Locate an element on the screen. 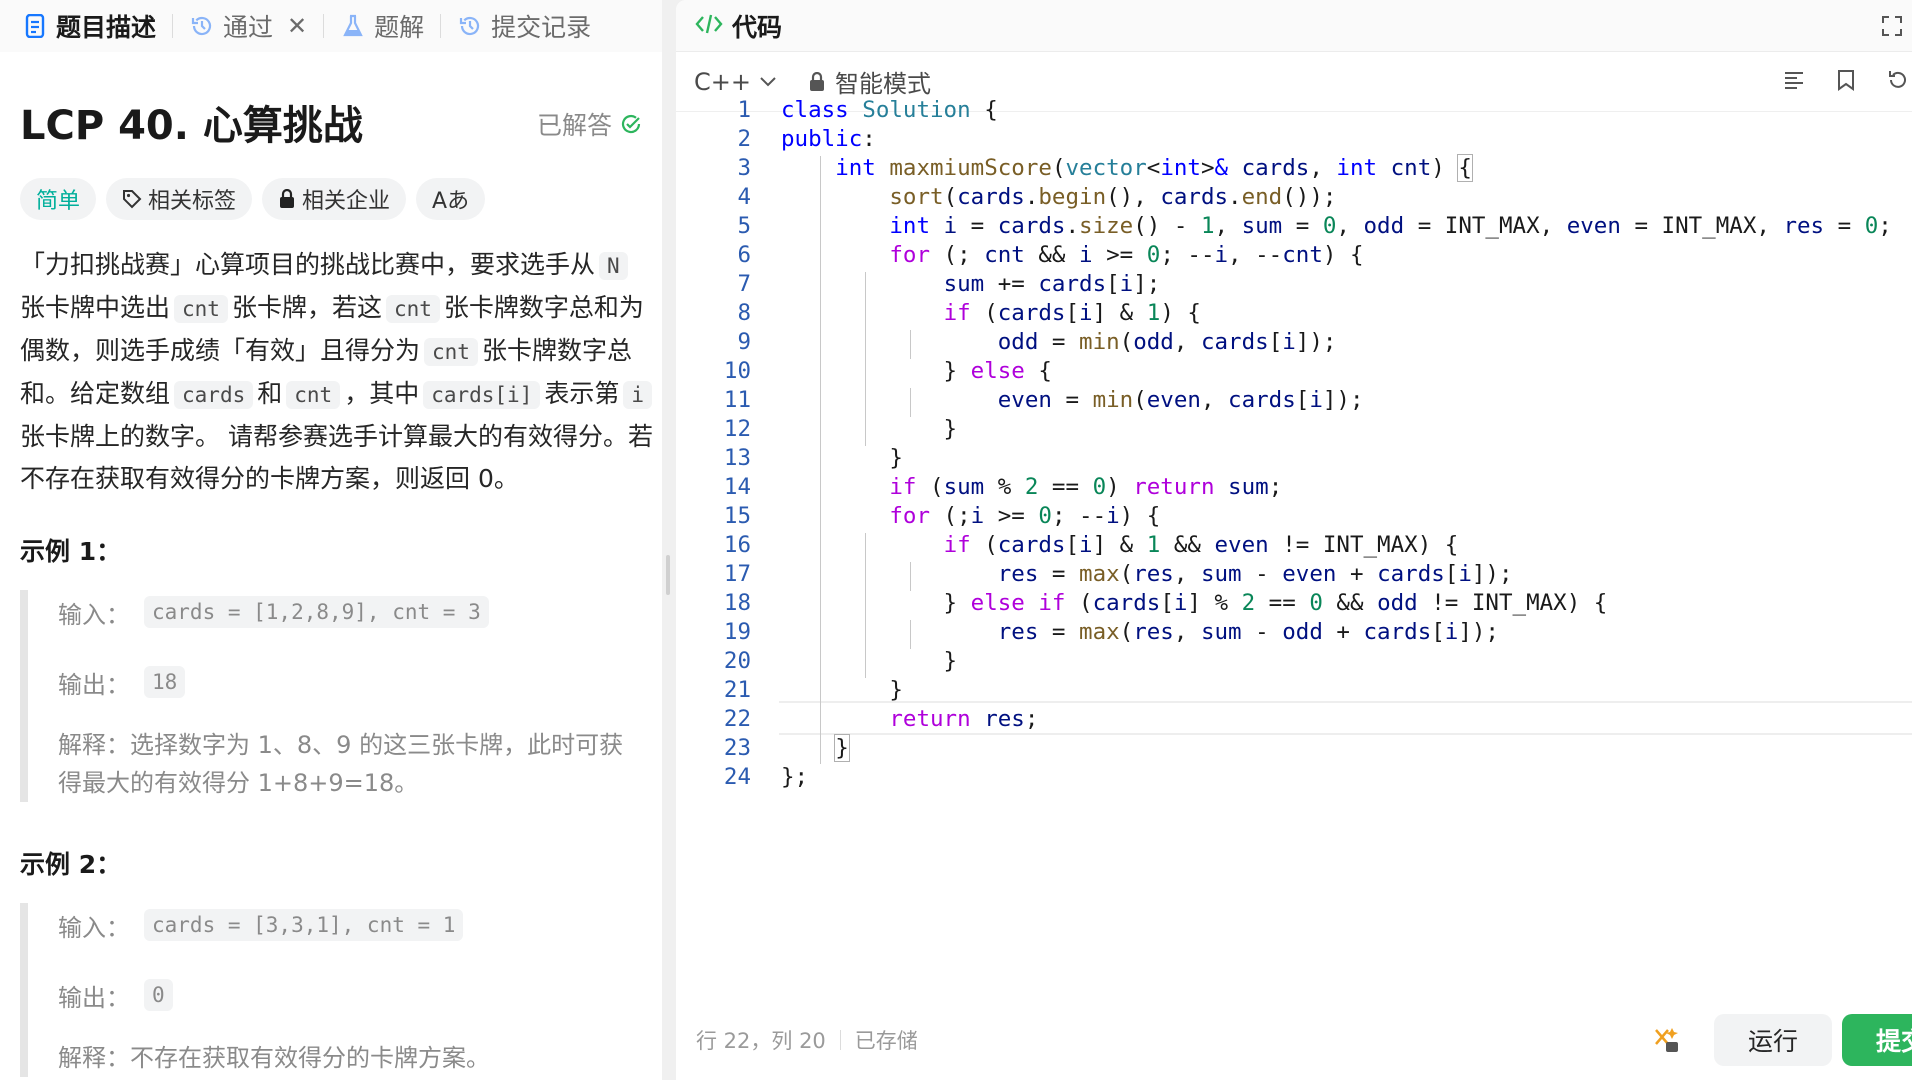  line-number: 23 is located at coordinates (737, 748).